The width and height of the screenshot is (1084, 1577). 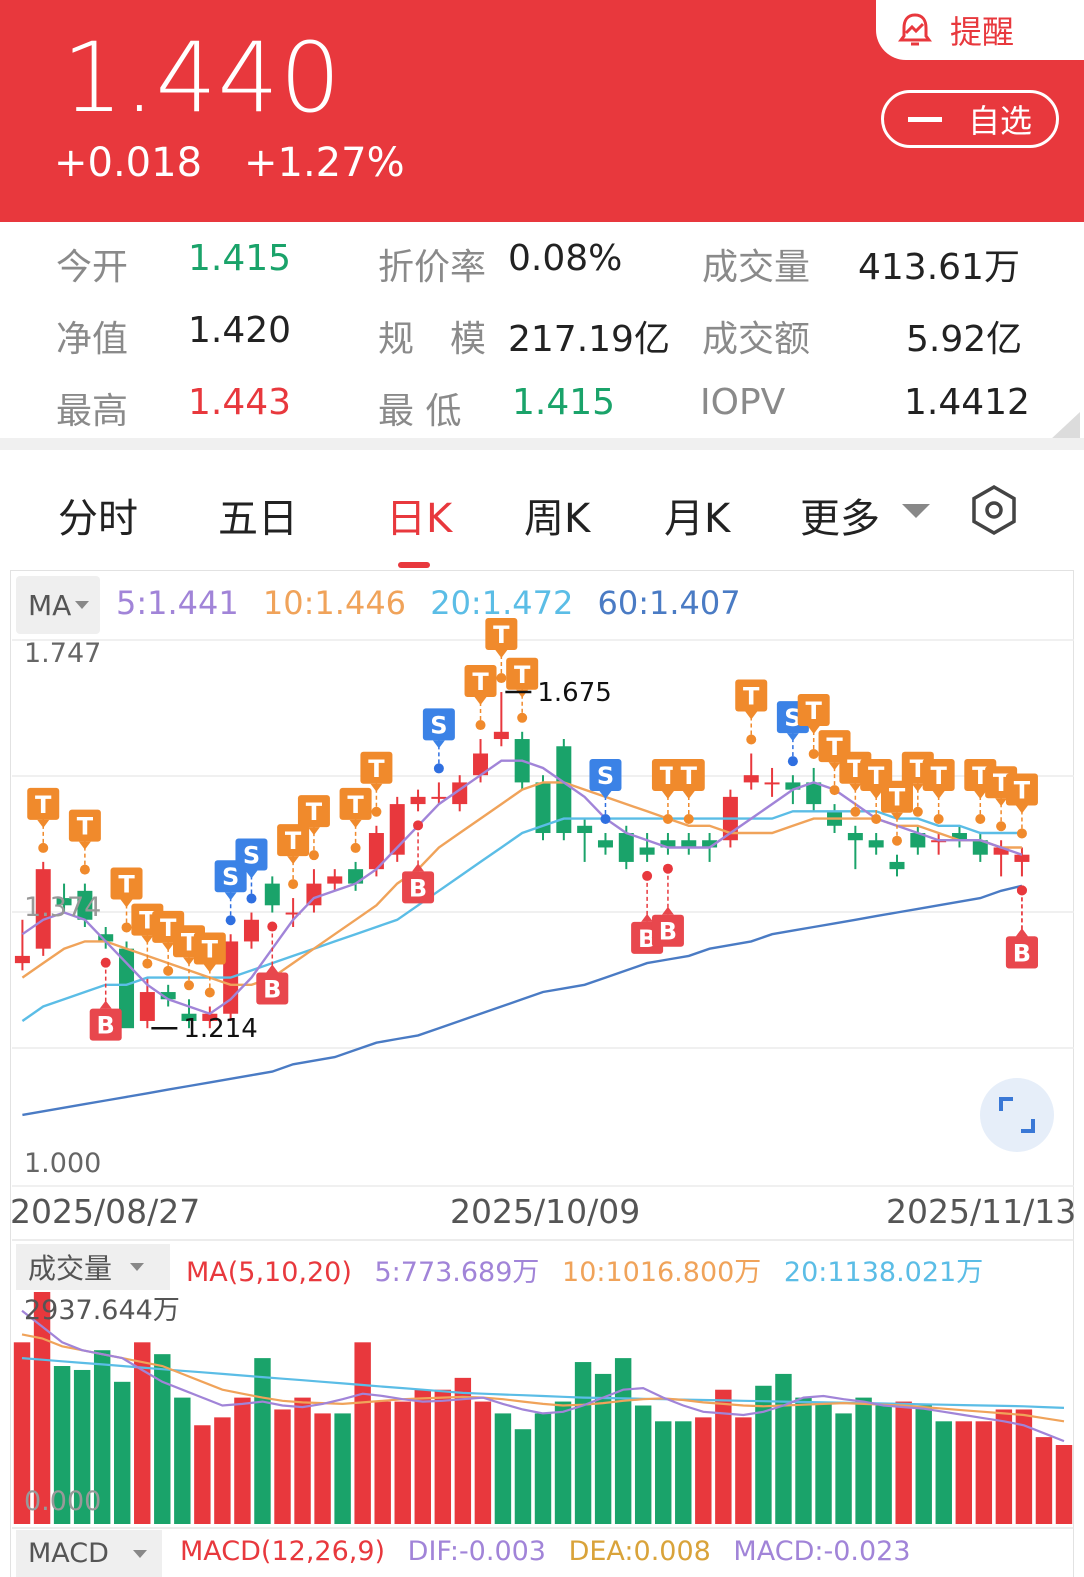 What do you see at coordinates (639, 1551) in the screenshot?
I see `macd-dea: DEA:0.008` at bounding box center [639, 1551].